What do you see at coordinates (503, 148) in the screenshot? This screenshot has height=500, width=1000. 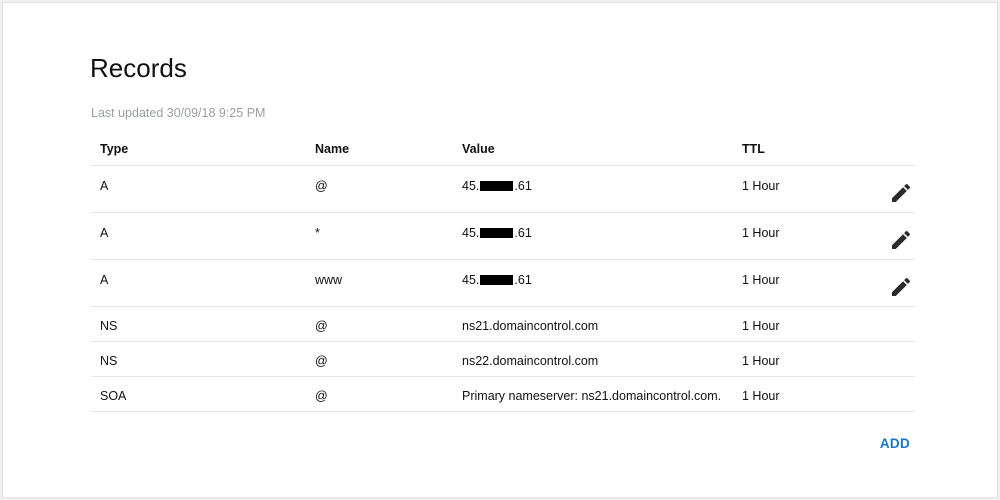 I see `table-header-row: Type Name Value TTL` at bounding box center [503, 148].